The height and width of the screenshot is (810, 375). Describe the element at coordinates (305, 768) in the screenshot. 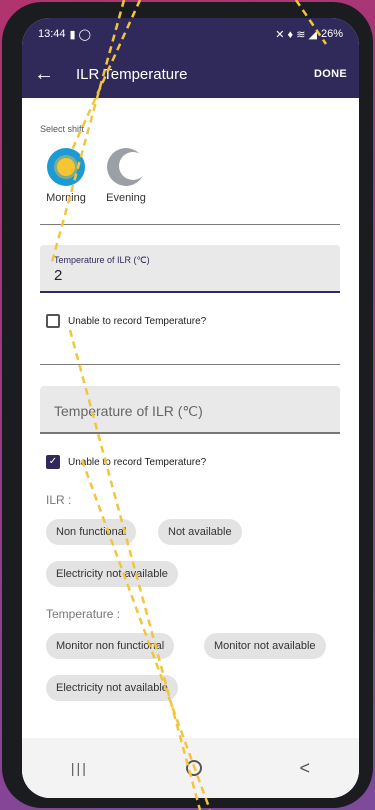

I see `back-icon: <` at that location.